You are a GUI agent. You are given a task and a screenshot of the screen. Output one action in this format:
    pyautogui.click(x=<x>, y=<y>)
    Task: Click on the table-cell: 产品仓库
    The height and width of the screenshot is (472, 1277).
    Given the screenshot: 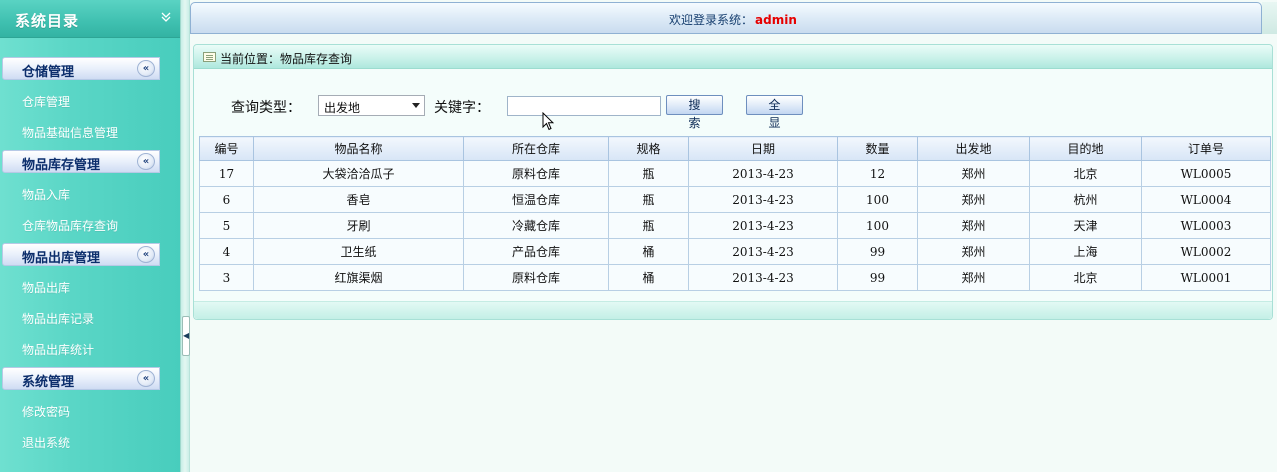 What is the action you would take?
    pyautogui.click(x=536, y=251)
    